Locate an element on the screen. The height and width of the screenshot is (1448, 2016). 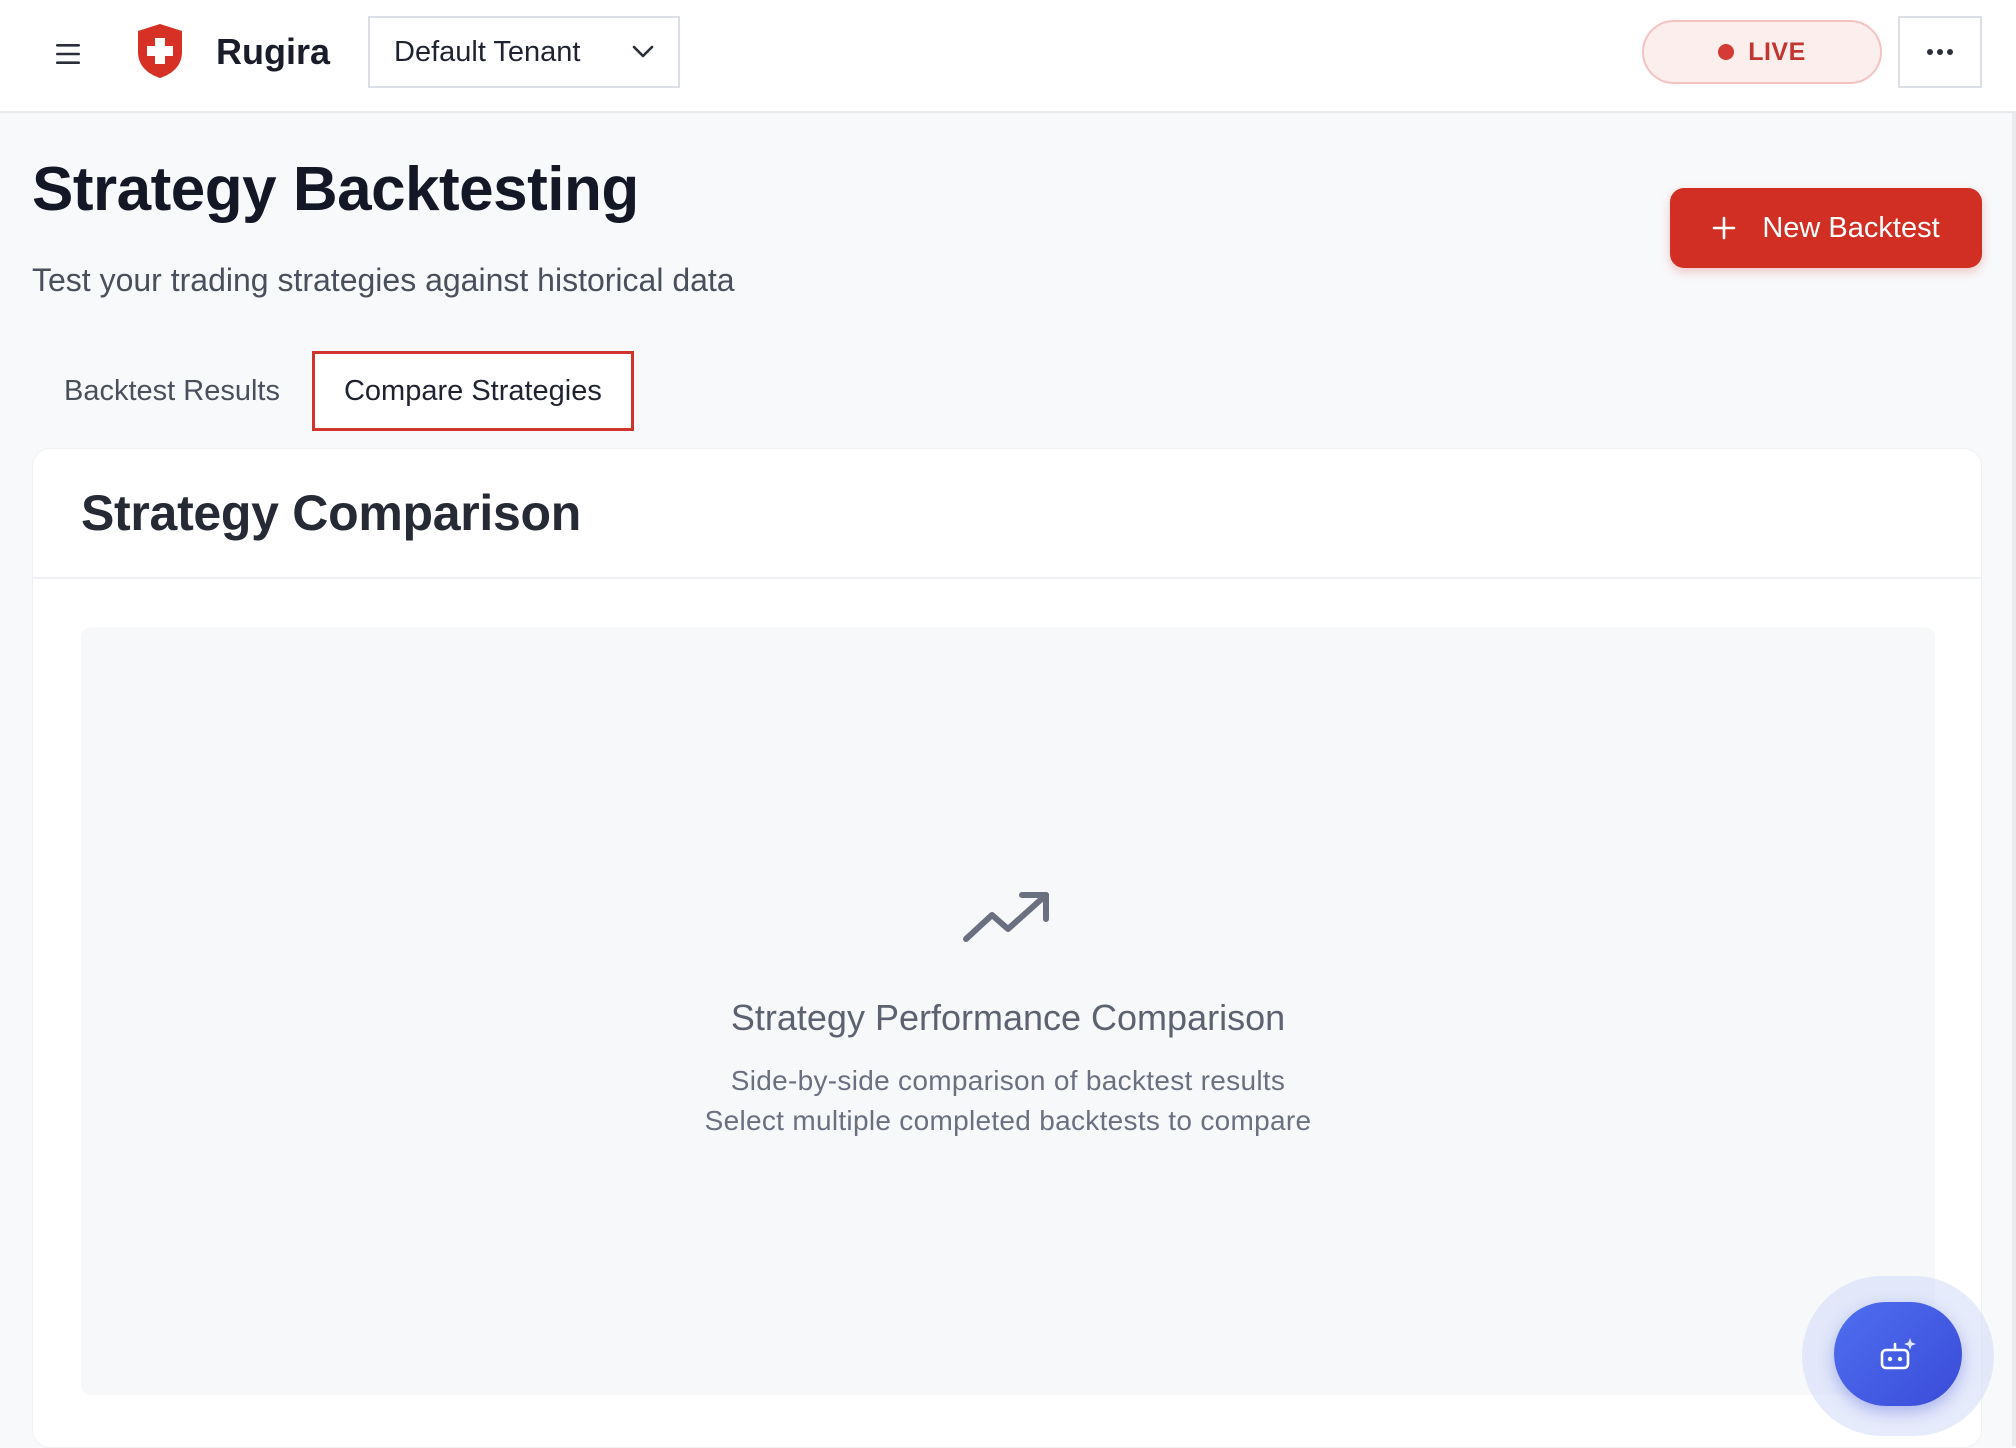
tenant-select: Default Tenant is located at coordinates (524, 52).